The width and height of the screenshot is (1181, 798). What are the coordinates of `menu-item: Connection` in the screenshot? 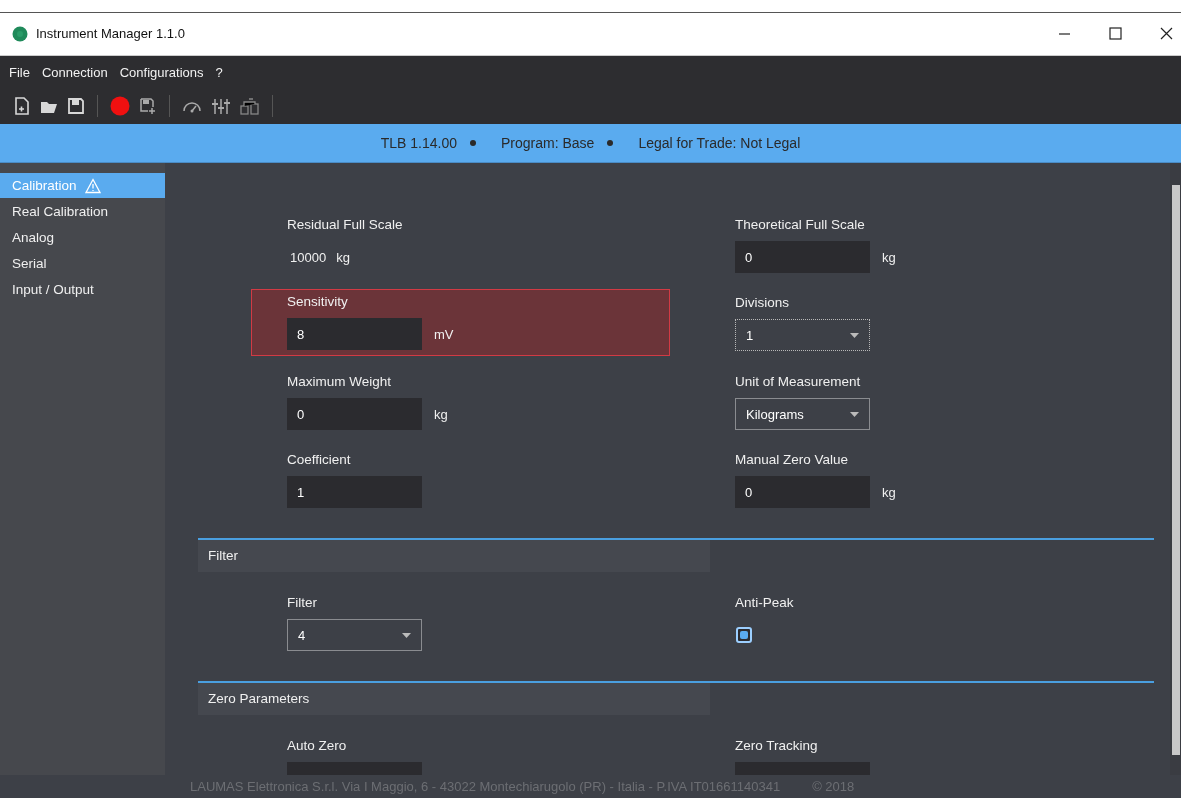 It's located at (74, 72).